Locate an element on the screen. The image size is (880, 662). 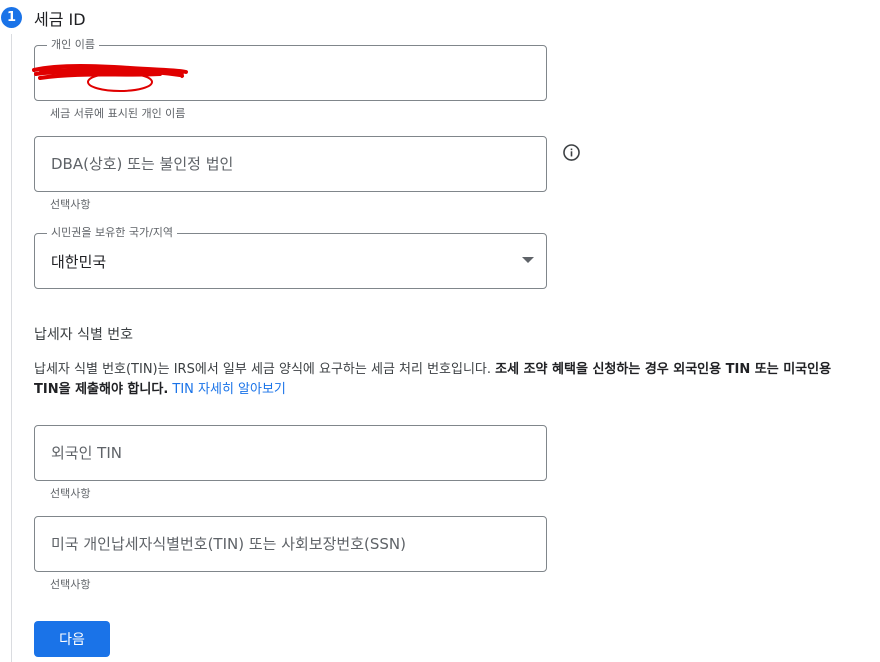
dba-field is located at coordinates (290, 164).